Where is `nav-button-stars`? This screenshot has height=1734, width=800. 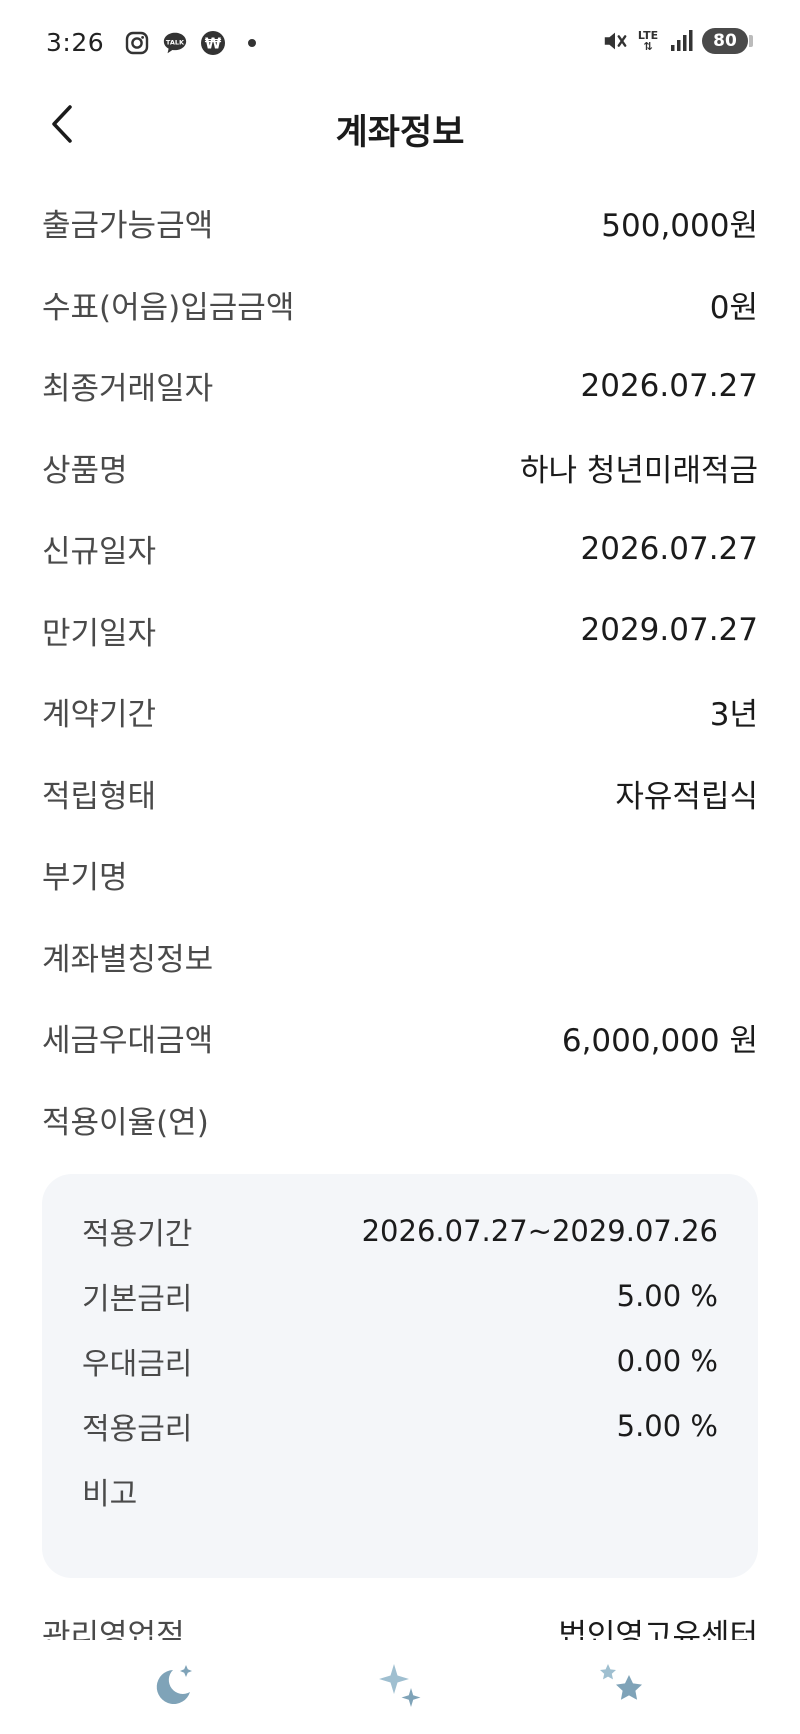 nav-button-stars is located at coordinates (624, 1686).